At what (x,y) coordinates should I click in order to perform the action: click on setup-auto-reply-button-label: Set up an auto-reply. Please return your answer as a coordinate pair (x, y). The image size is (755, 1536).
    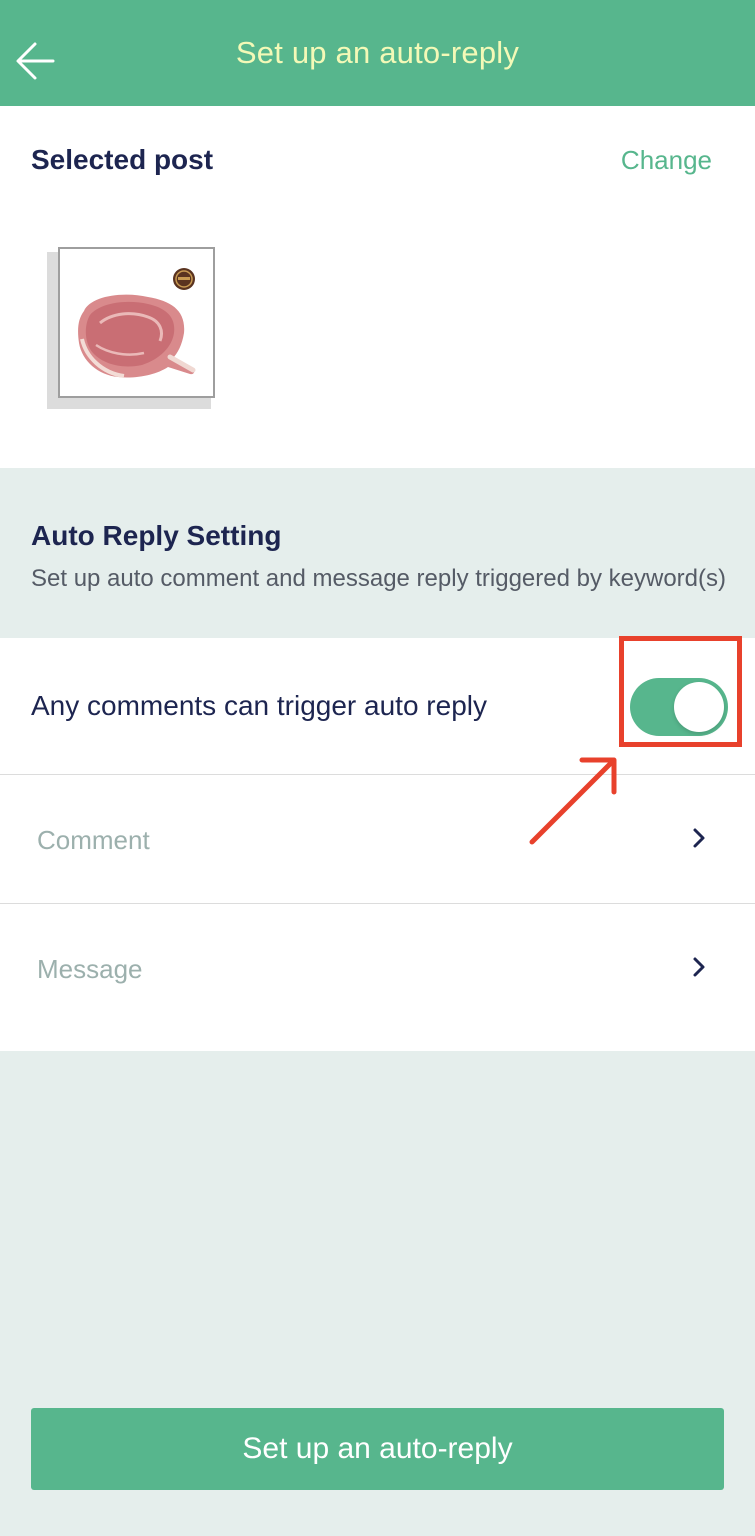
    Looking at the image, I should click on (377, 1448).